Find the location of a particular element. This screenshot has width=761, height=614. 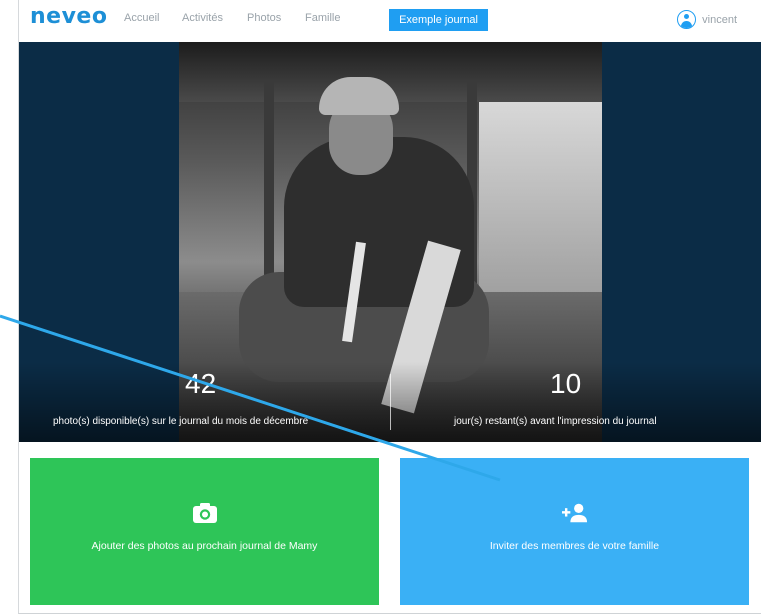

user-menu: vincent is located at coordinates (707, 19).